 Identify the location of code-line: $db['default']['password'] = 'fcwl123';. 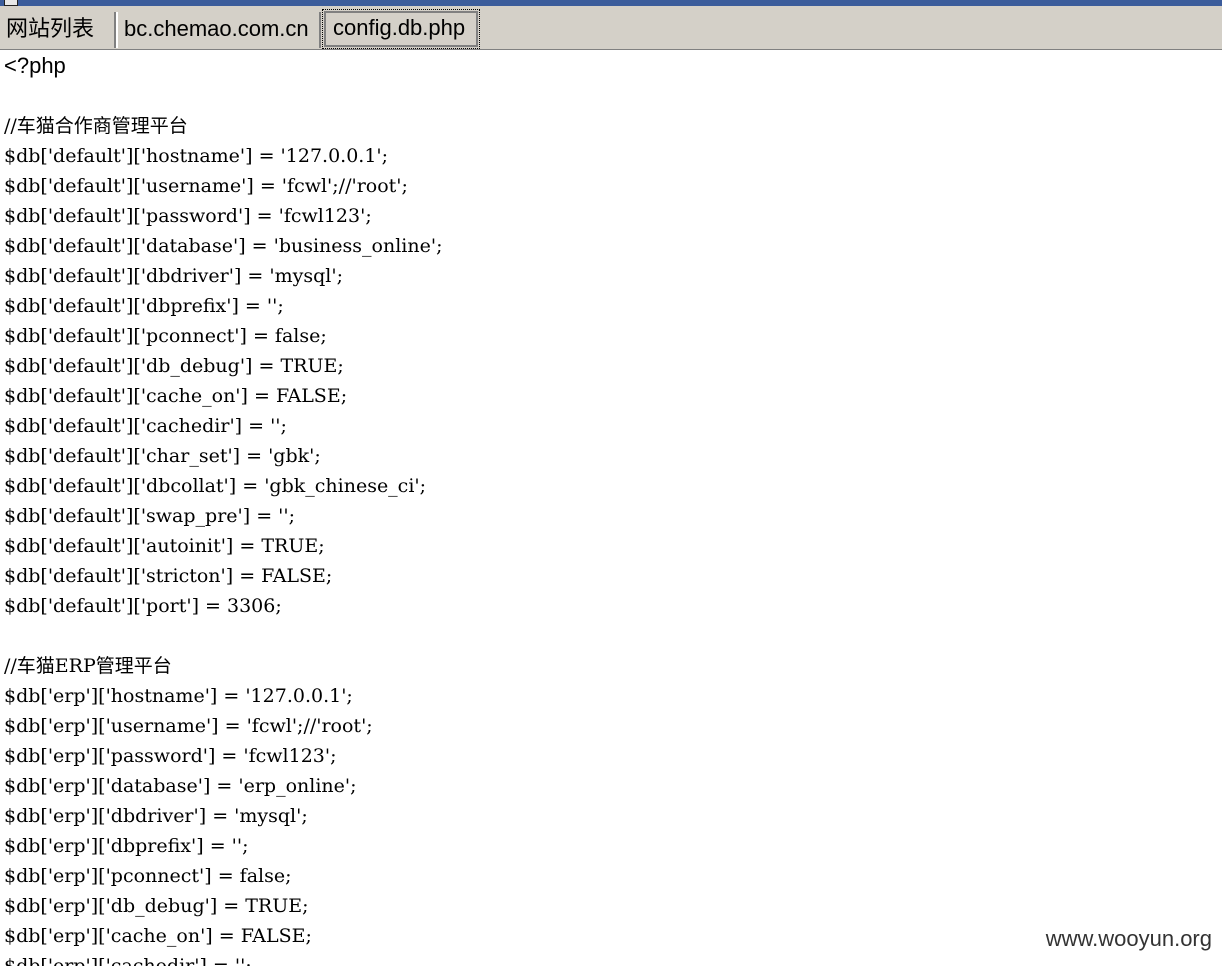
(188, 216).